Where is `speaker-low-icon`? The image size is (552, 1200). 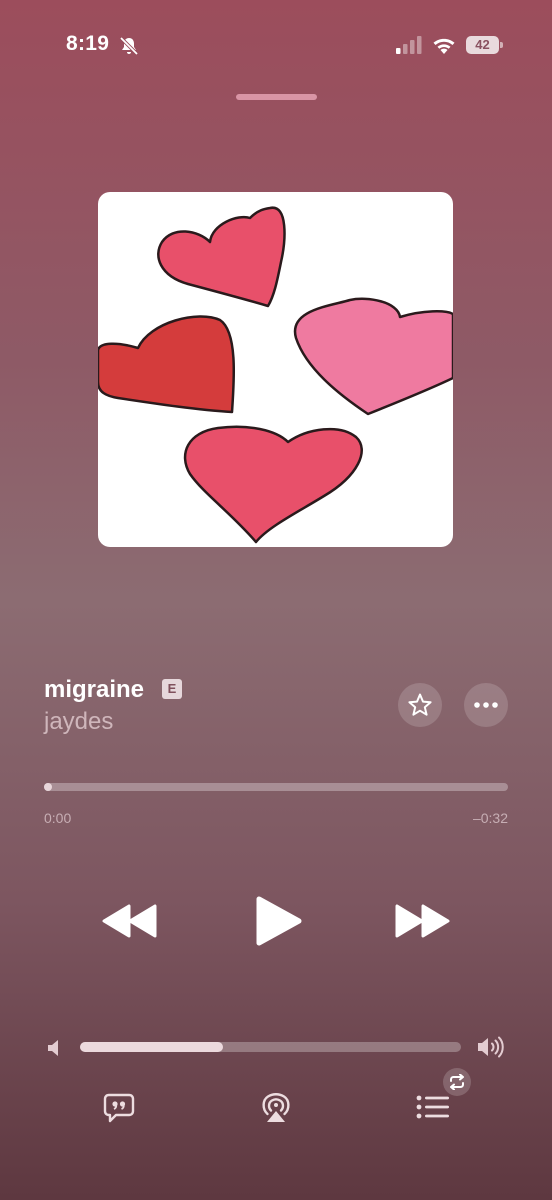
speaker-low-icon is located at coordinates (53, 1048).